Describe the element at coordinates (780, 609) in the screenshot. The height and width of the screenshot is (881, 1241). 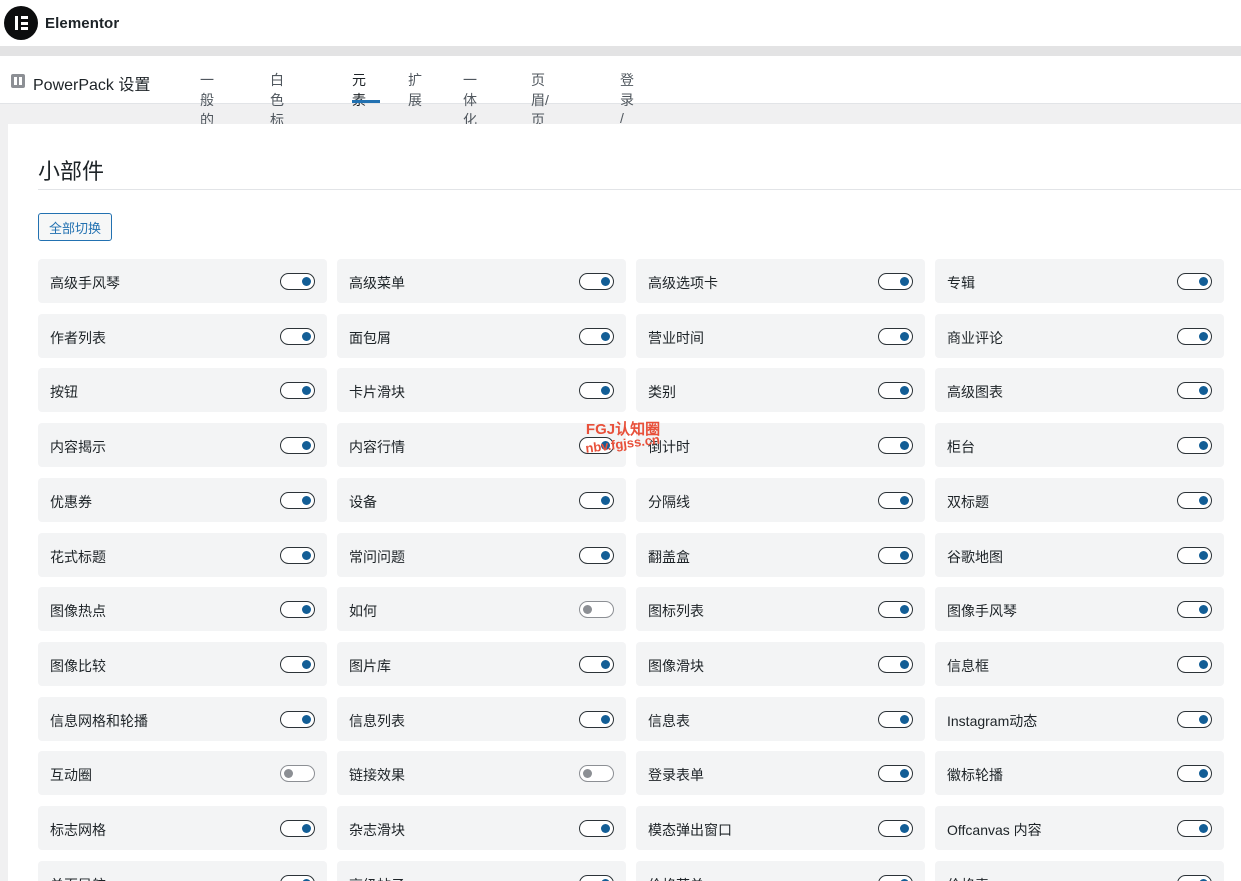
I see `widget-card: 图标列表` at that location.